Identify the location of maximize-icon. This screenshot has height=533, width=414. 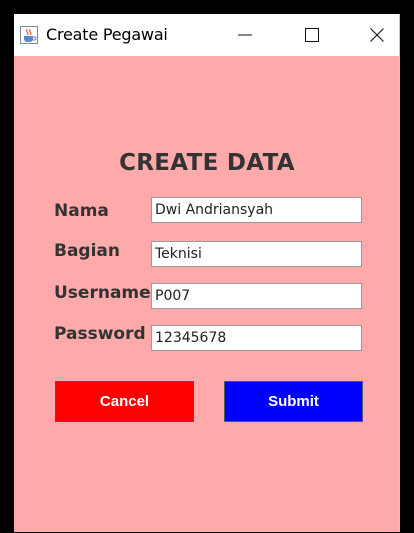
(312, 35).